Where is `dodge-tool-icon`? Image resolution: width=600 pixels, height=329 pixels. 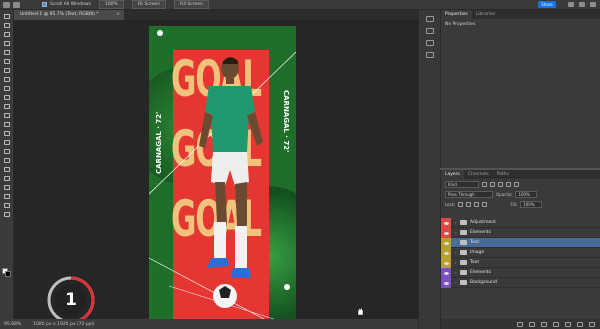 dodge-tool-icon is located at coordinates (7, 152).